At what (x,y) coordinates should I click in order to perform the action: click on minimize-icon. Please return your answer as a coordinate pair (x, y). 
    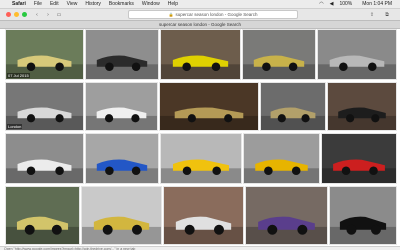
    Looking at the image, I should click on (16, 14).